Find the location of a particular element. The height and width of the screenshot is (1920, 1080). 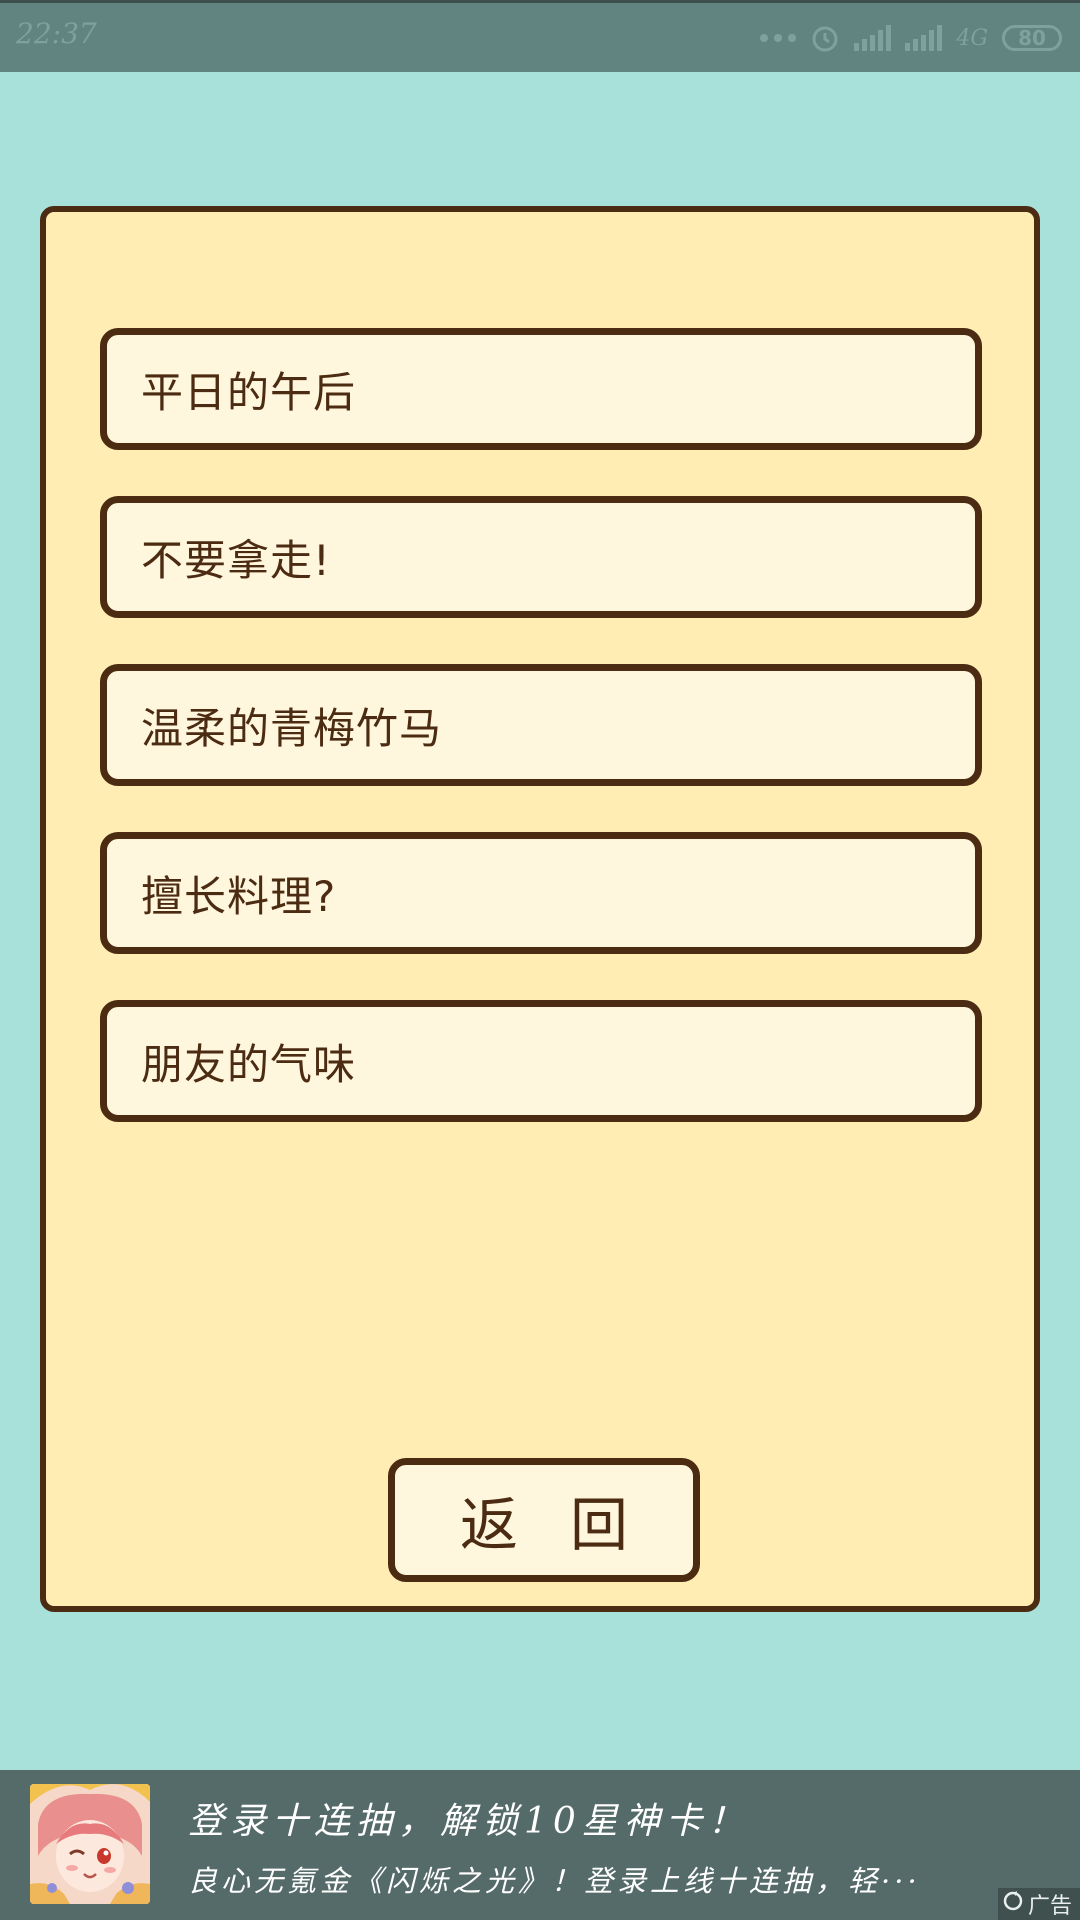

option-label: 温柔的青梅竹马 is located at coordinates (292, 728).